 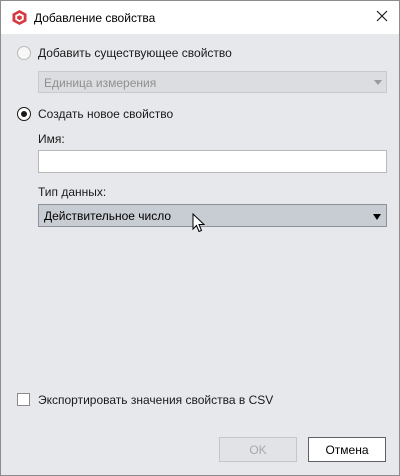 What do you see at coordinates (212, 215) in the screenshot?
I see `data-type-select: Действительное число` at bounding box center [212, 215].